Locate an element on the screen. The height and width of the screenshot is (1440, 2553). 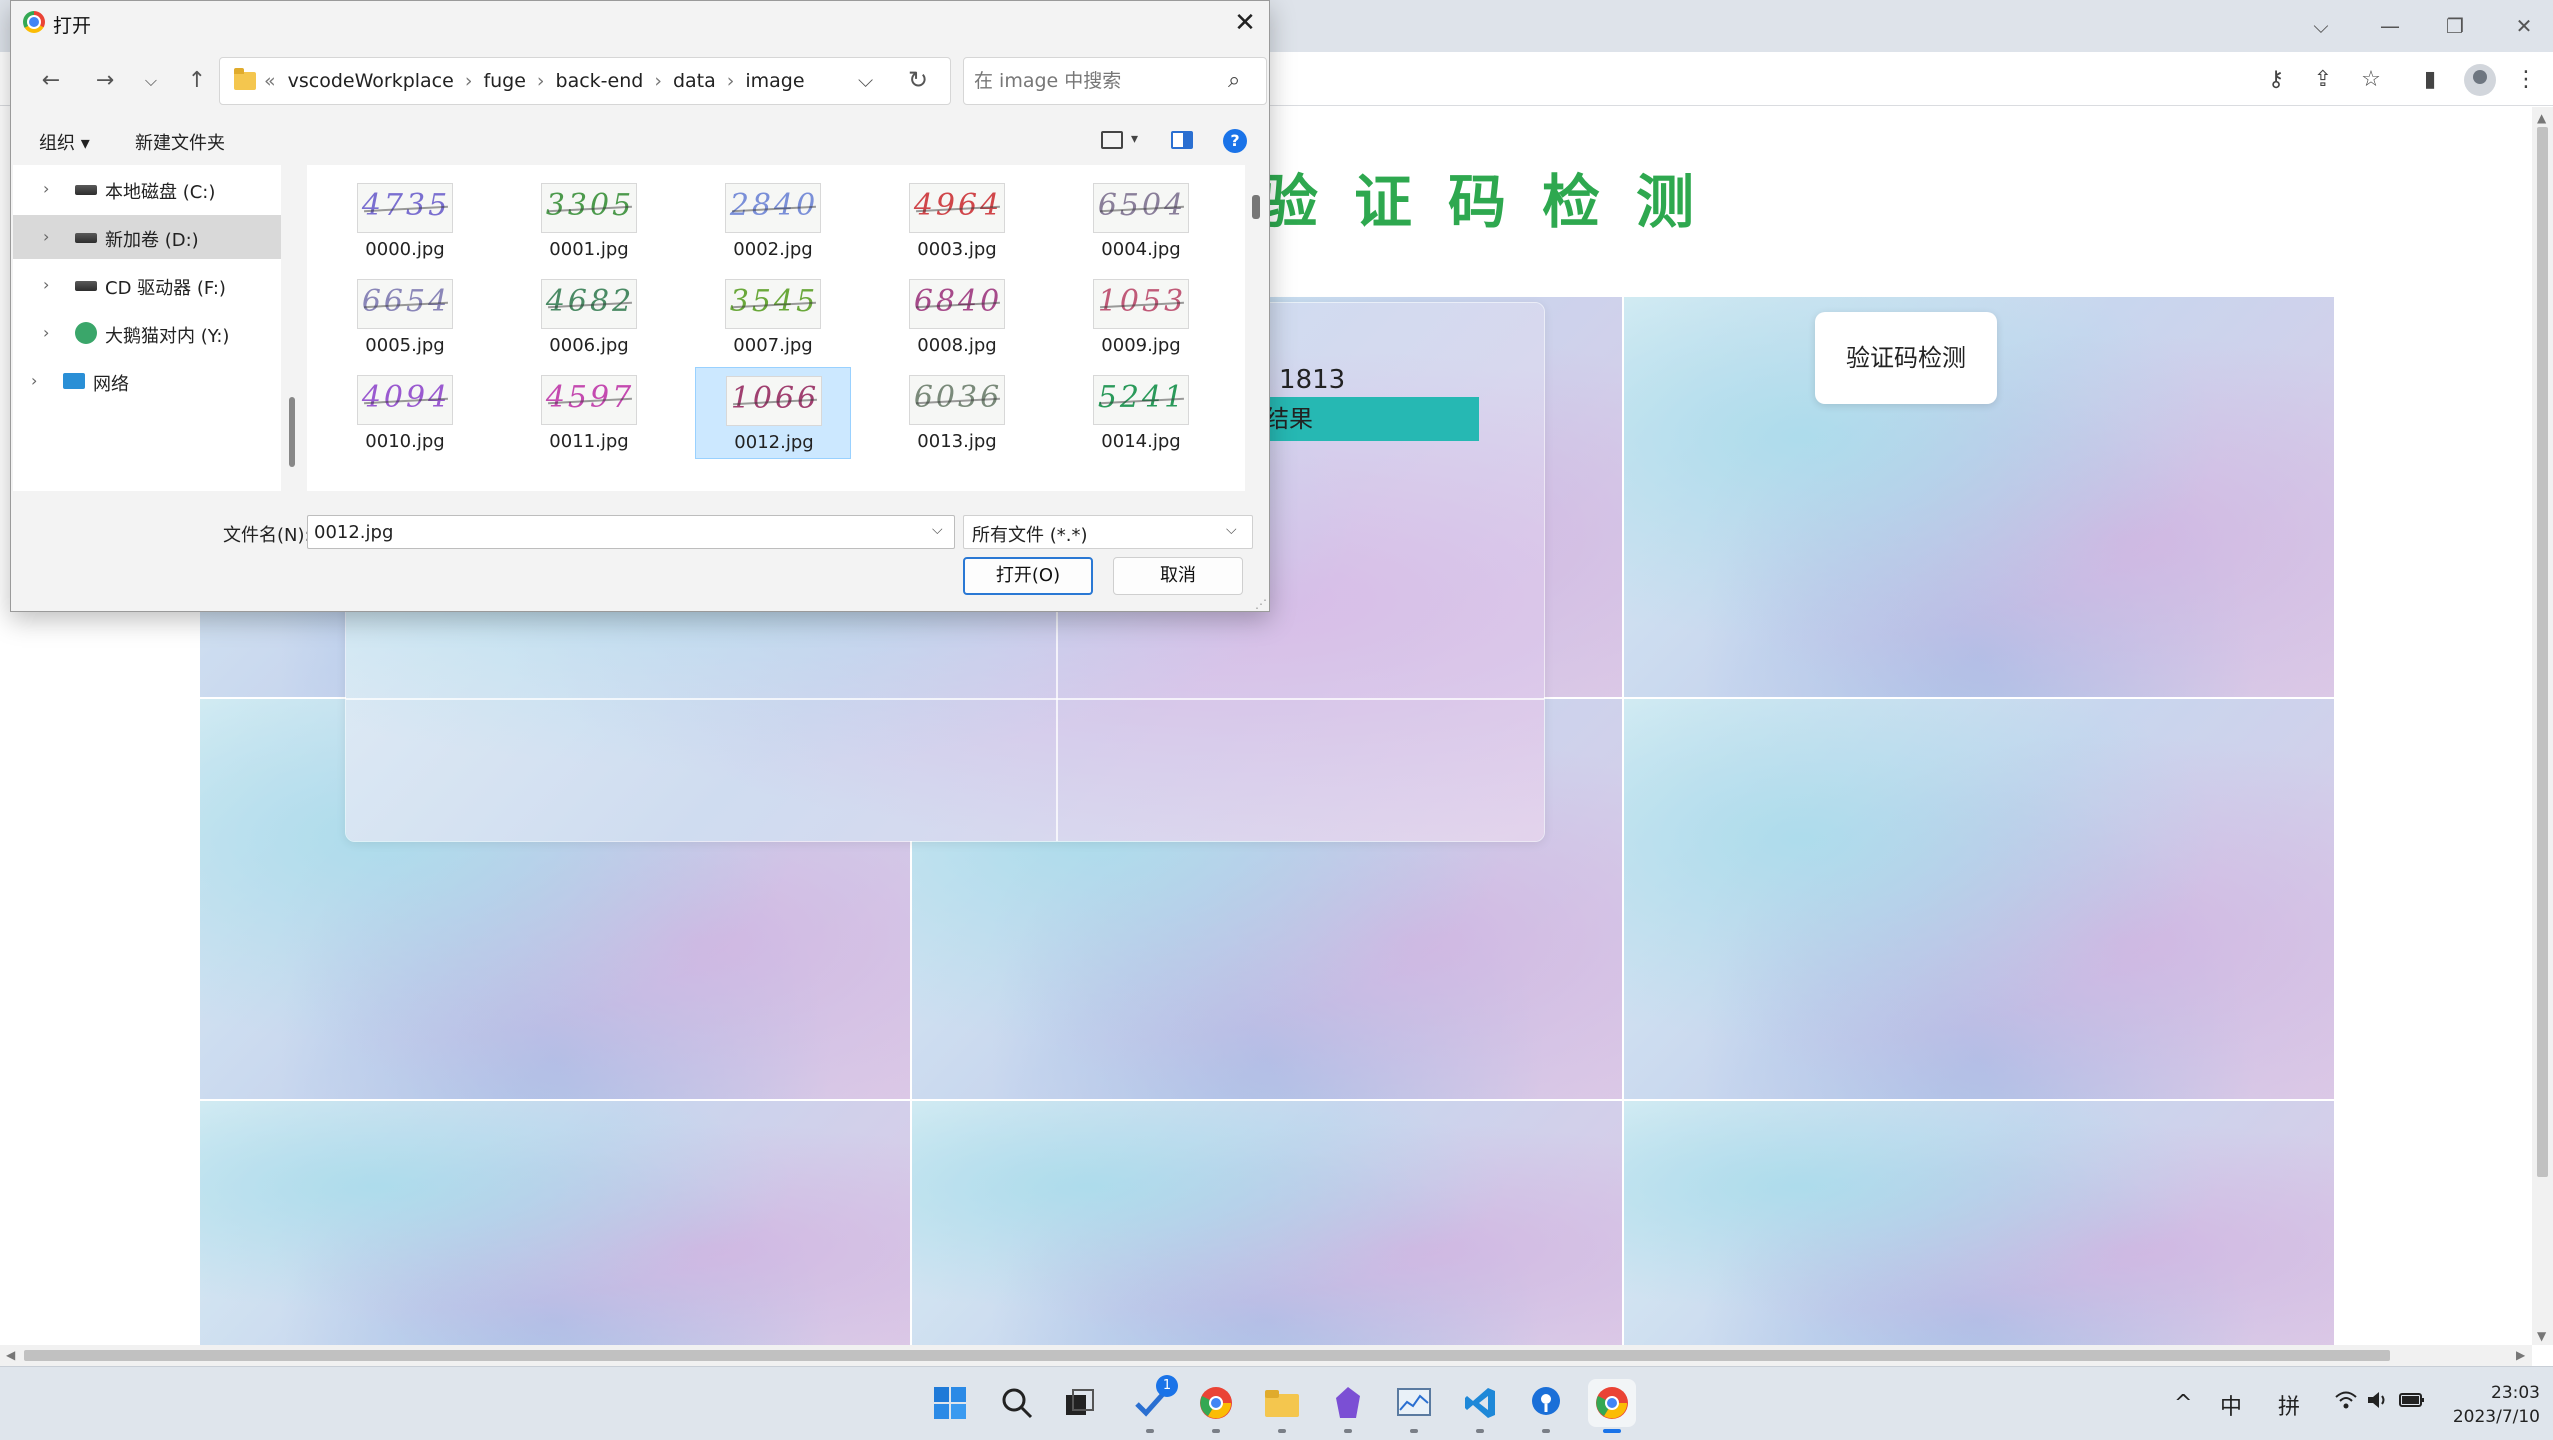
nav-pane-scrollbar is located at coordinates (292, 328).